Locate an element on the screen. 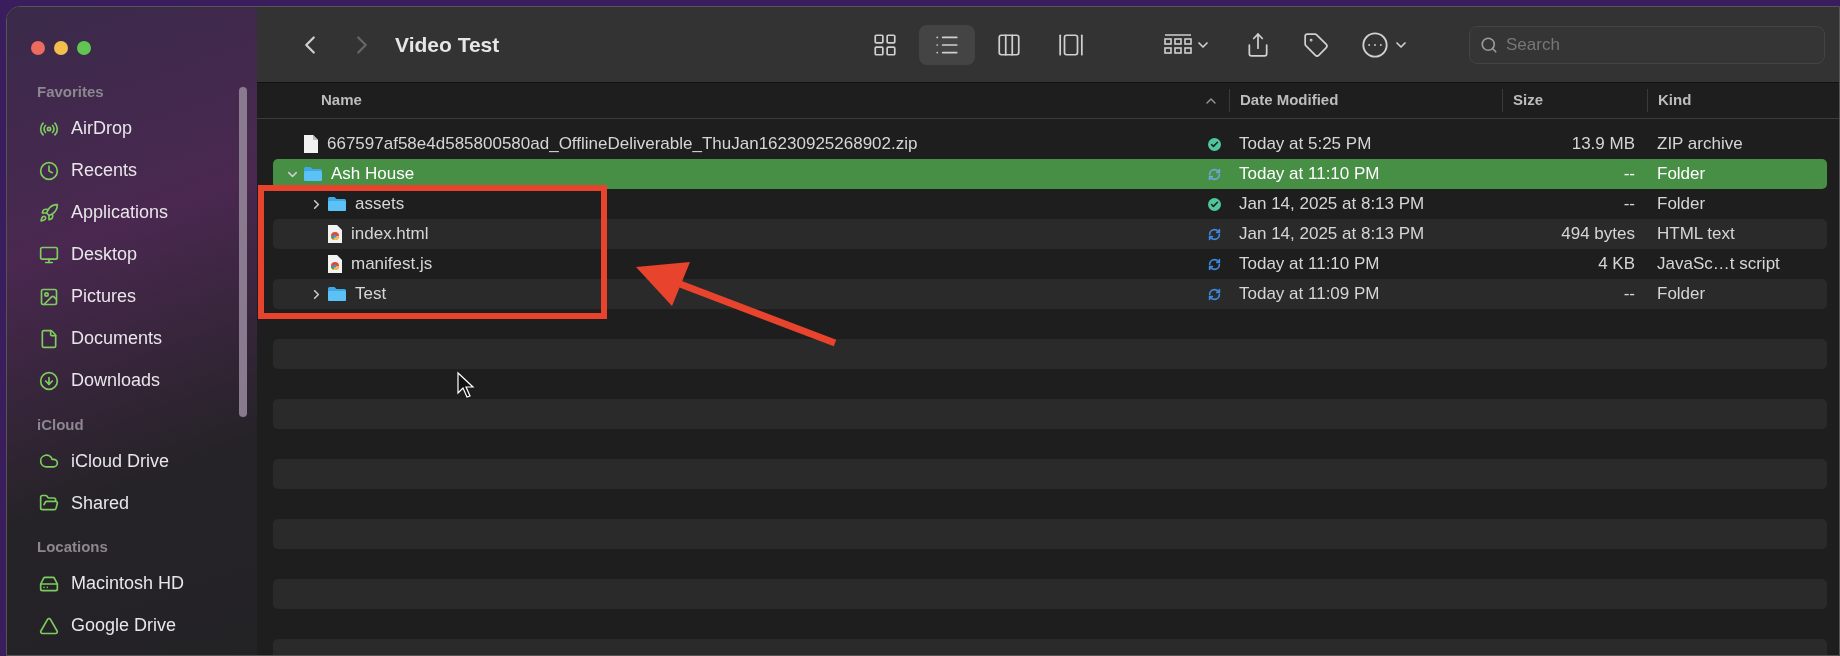 The width and height of the screenshot is (1840, 656). more-icon is located at coordinates (1375, 44).